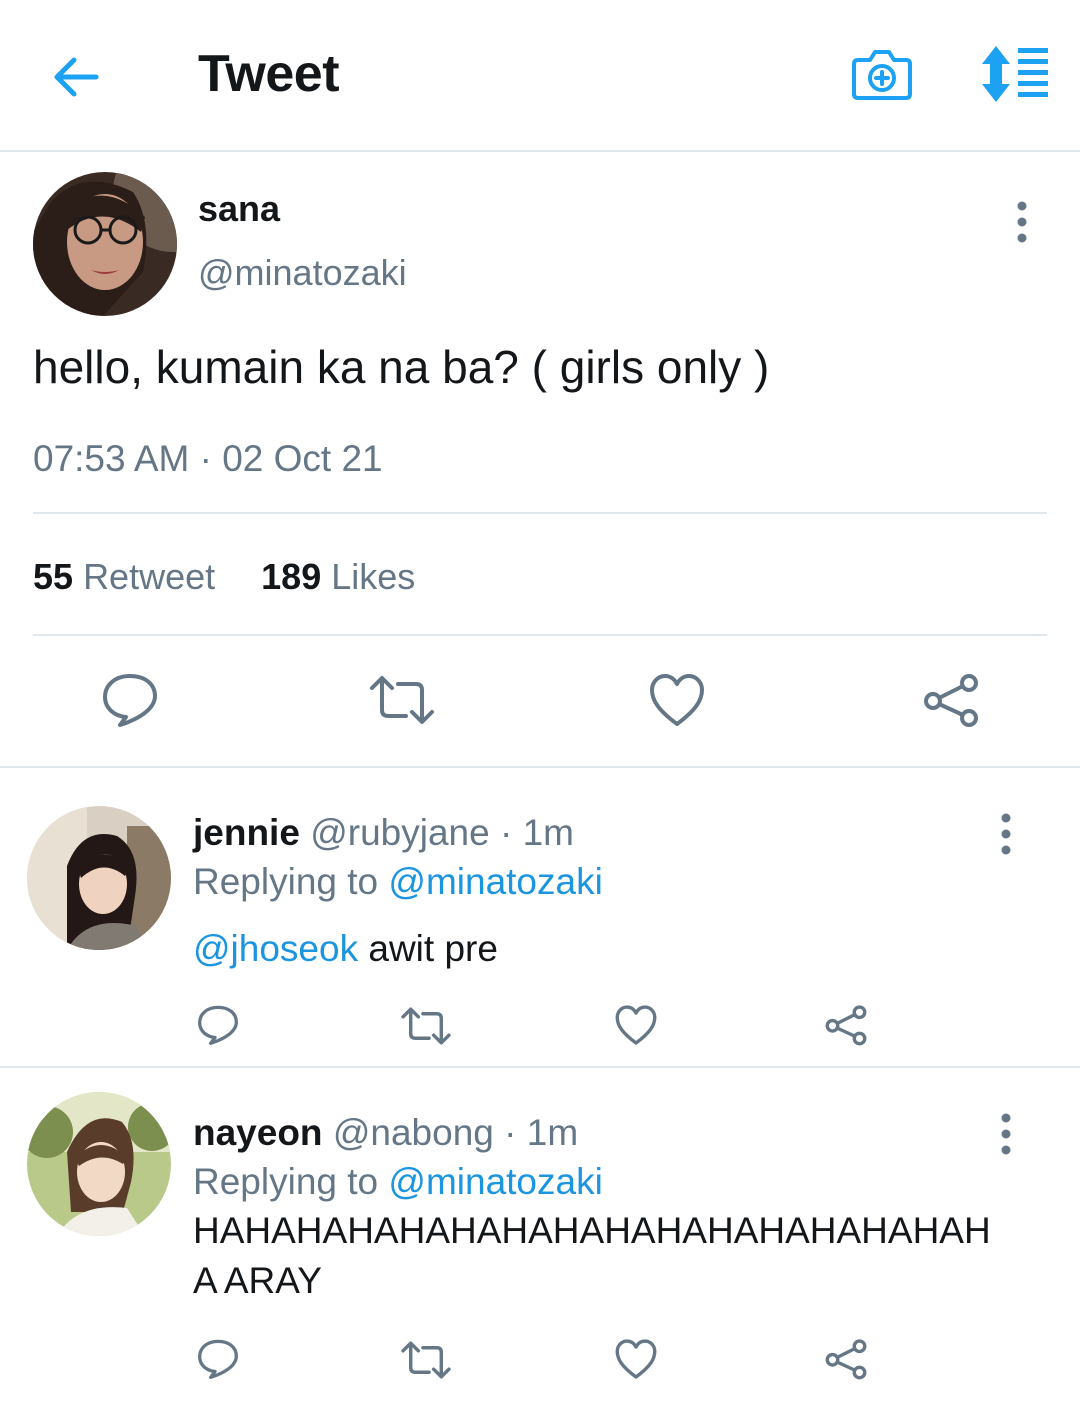  Describe the element at coordinates (239, 209) in the screenshot. I see `author-name: sana` at that location.